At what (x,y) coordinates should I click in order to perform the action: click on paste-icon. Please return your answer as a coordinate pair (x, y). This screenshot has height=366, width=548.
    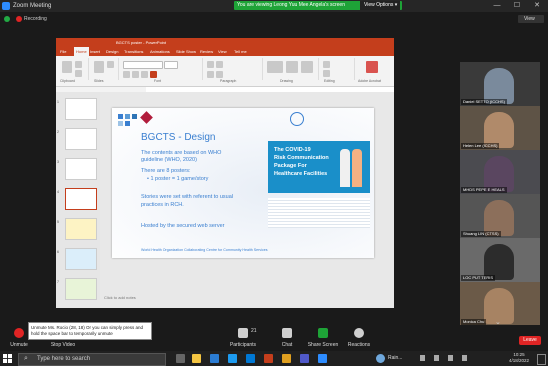
    Looking at the image, I should click on (67, 67).